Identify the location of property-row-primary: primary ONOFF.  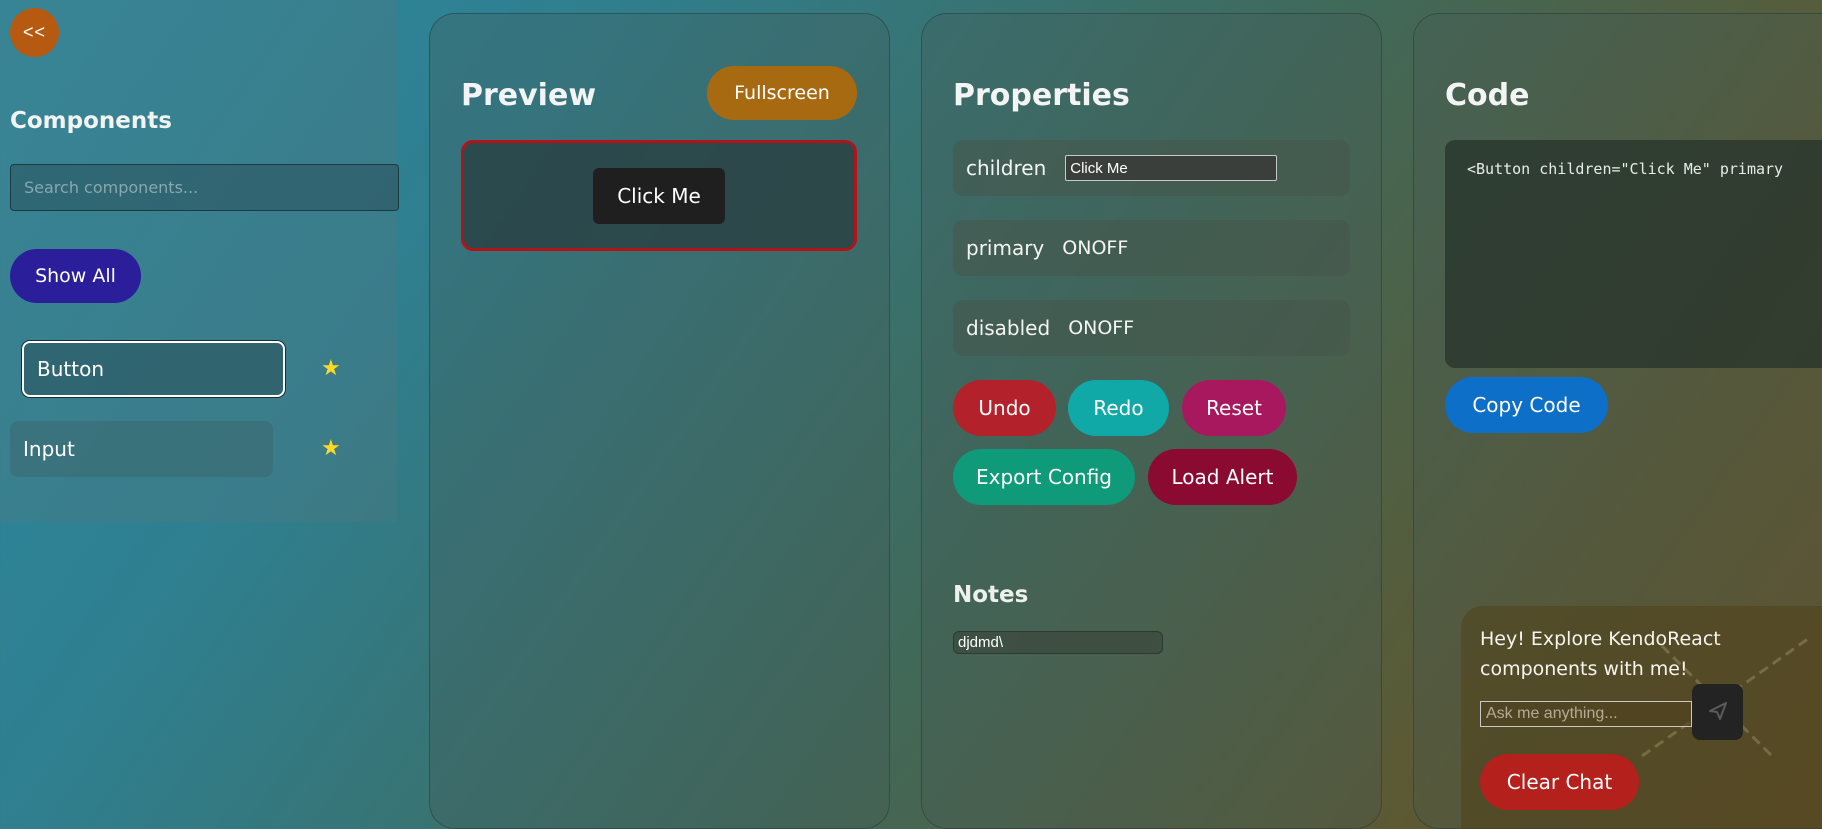
(1151, 248).